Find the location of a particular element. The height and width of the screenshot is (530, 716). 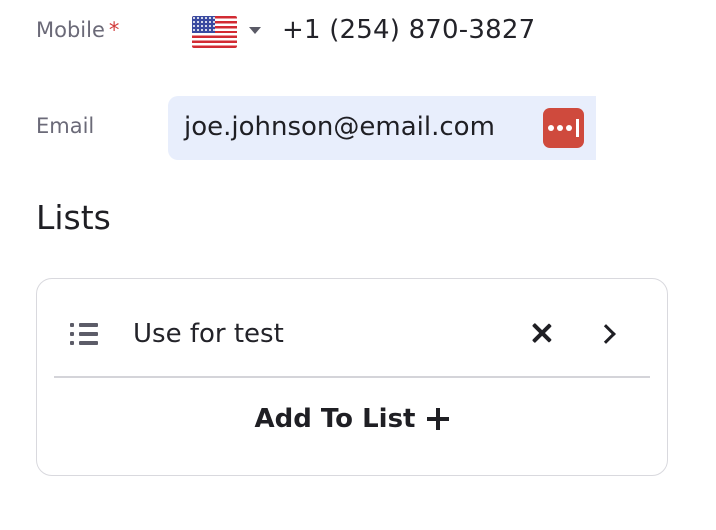

add-to-list-button: Add To List is located at coordinates (352, 419).